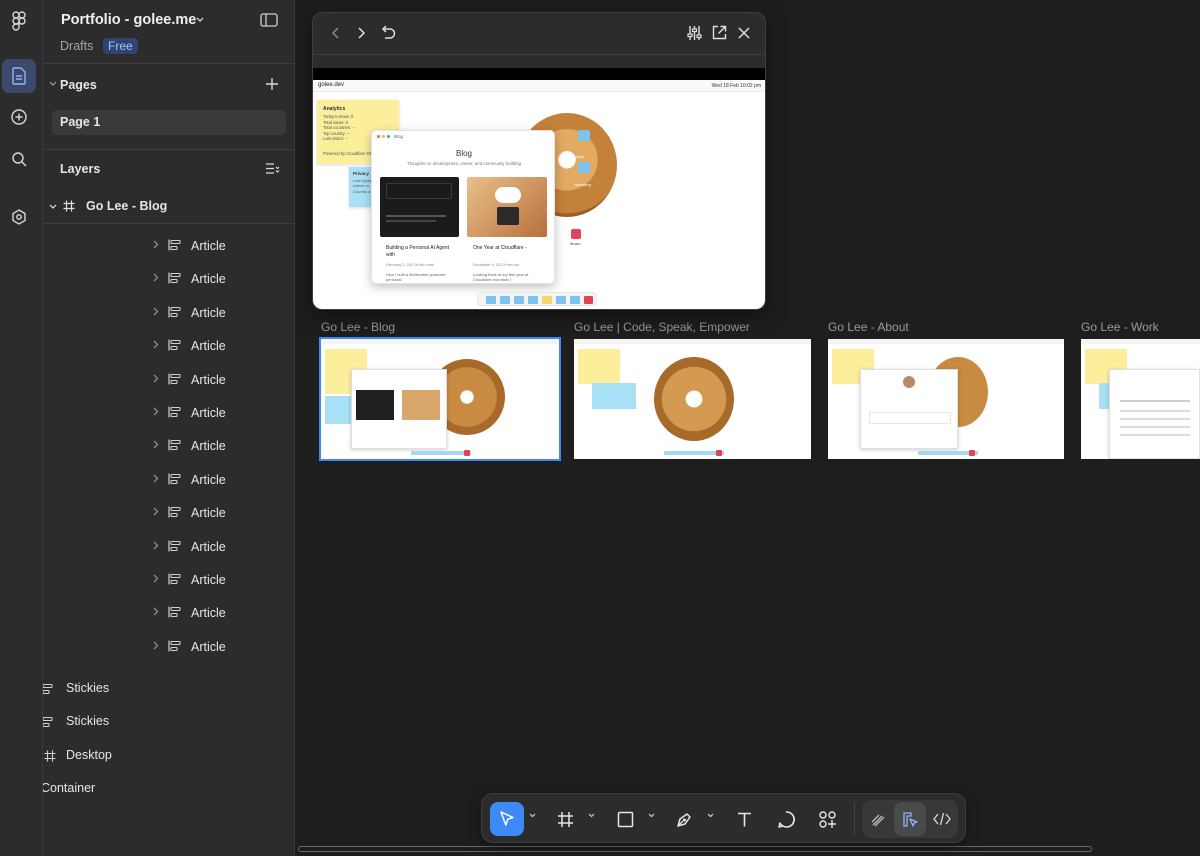  I want to click on layers-filter-icon, so click(272, 168).